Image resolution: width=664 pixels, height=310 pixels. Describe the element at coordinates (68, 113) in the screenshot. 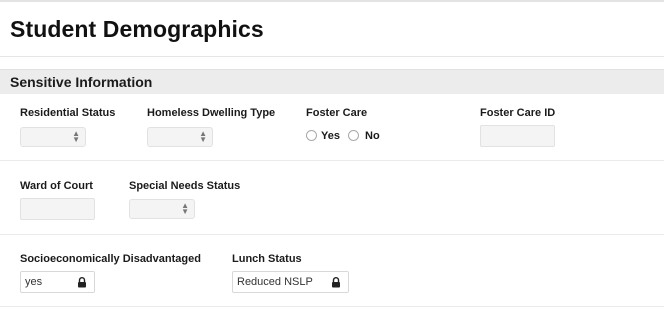

I see `residential-status-label: Residential Status` at that location.